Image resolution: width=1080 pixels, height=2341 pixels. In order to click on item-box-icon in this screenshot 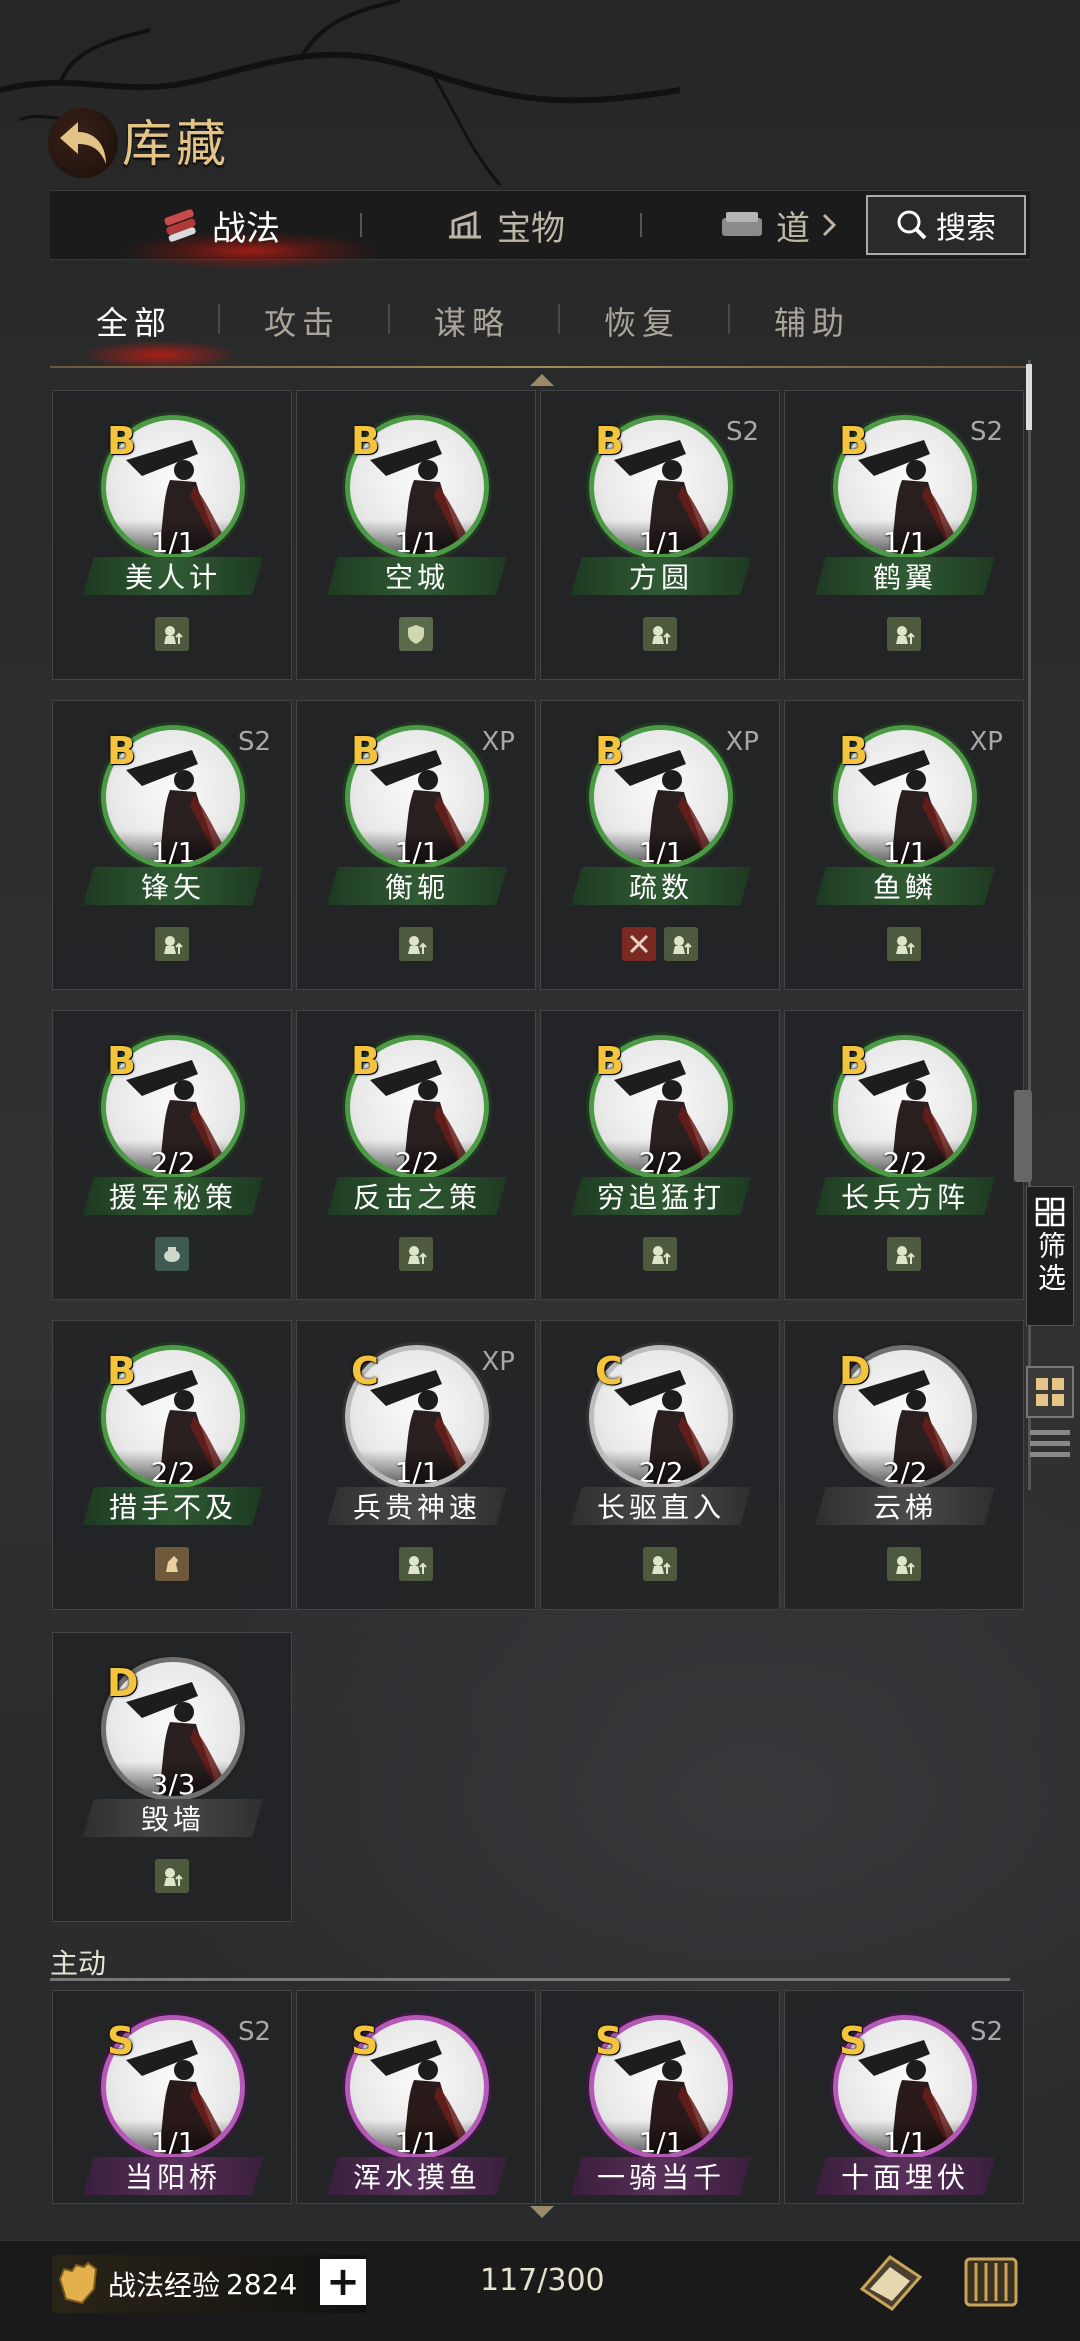, I will do `click(742, 224)`.